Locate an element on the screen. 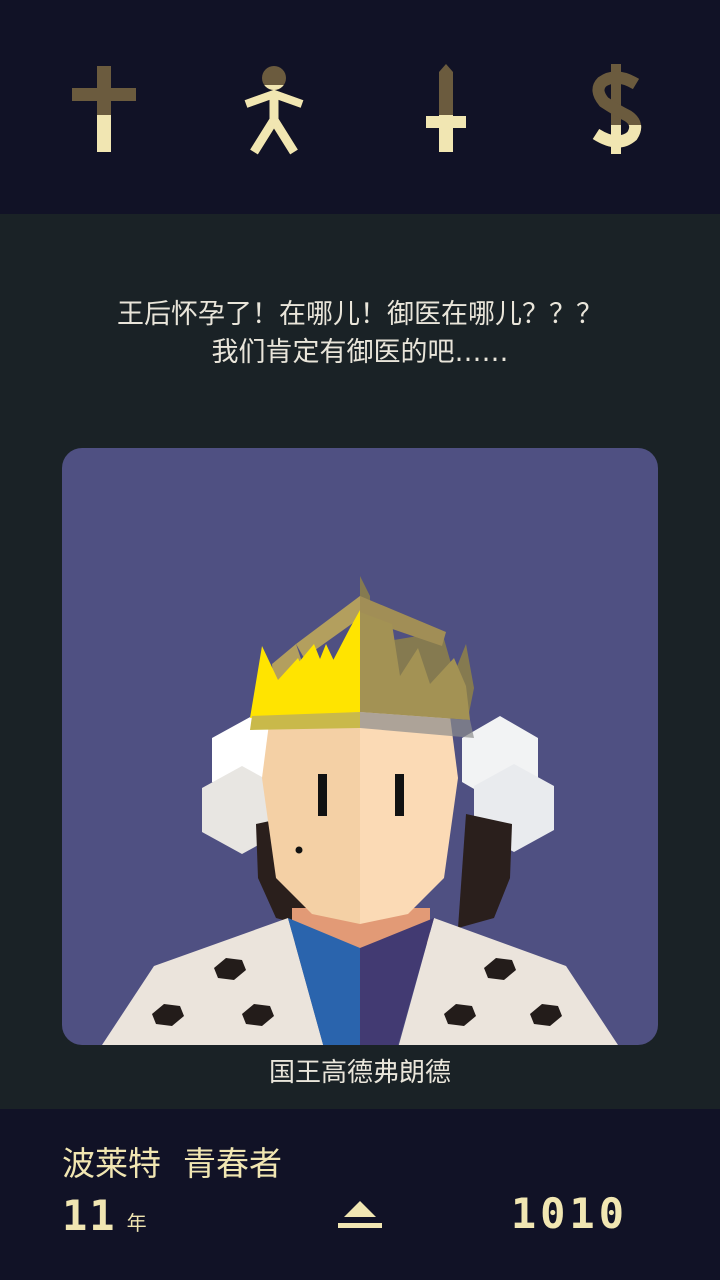 This screenshot has width=720, height=1280. question-line-1: 王后怀孕了！在哪儿！御医在哪儿？？？ is located at coordinates (360, 314).